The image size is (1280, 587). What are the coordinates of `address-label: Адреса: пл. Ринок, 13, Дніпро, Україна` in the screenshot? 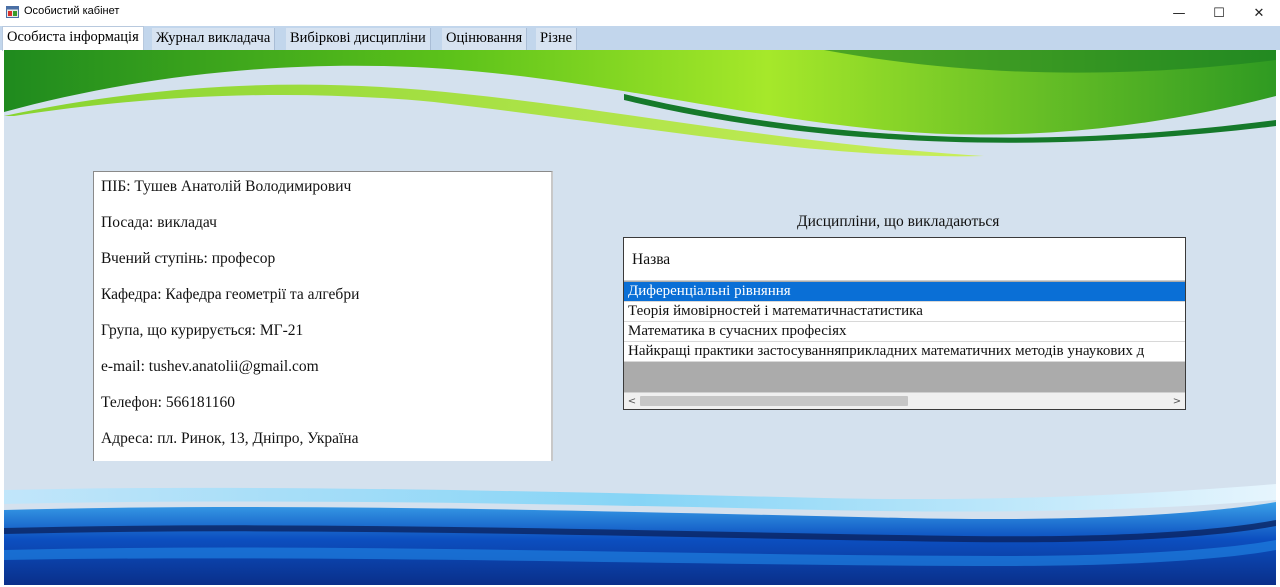 It's located at (230, 438).